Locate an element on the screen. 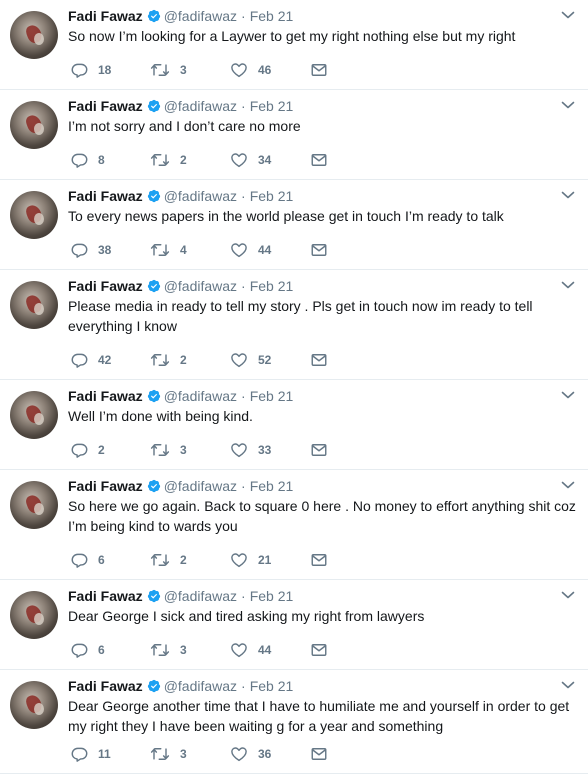  retweet-button: 4 is located at coordinates (168, 250).